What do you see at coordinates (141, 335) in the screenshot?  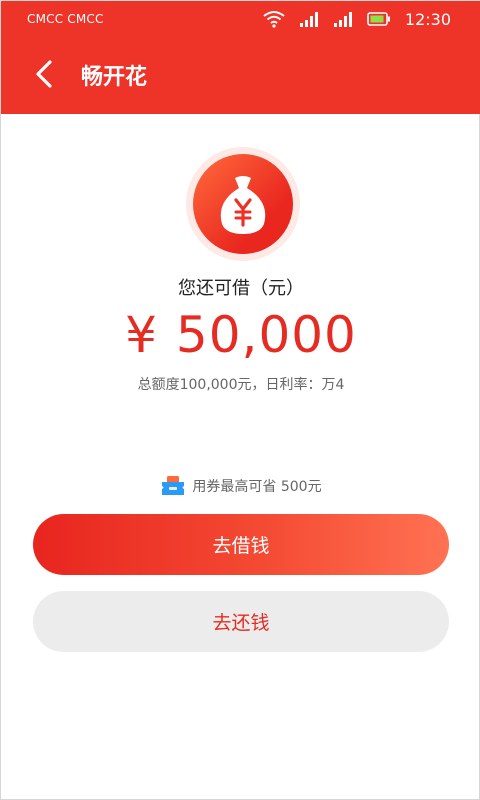 I see `currency-symbol: ¥` at bounding box center [141, 335].